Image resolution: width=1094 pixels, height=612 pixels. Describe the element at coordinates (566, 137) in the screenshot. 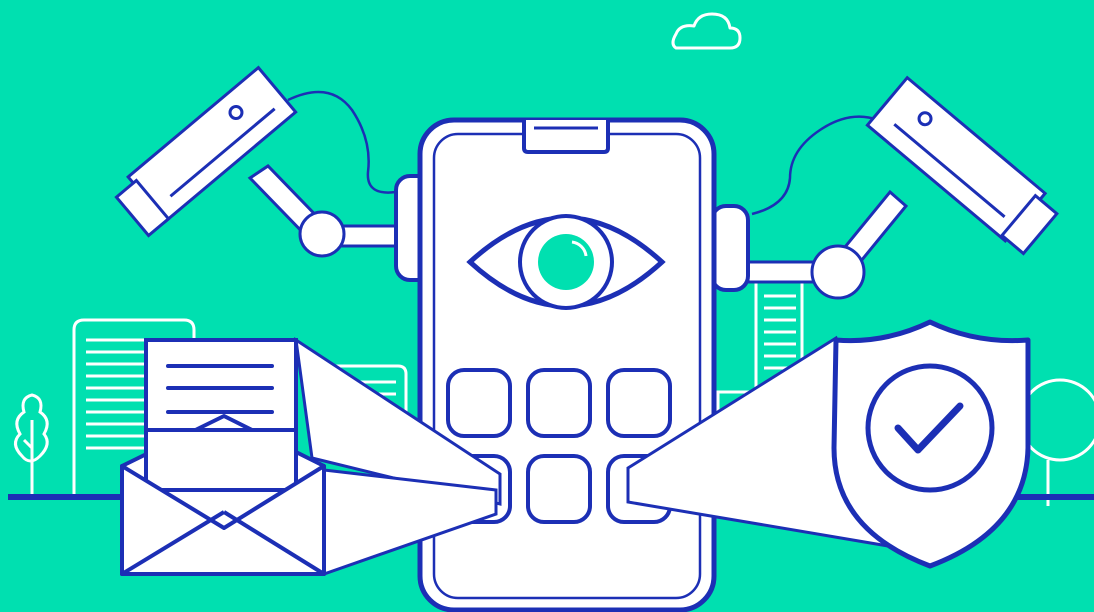

I see `phone-notch` at that location.